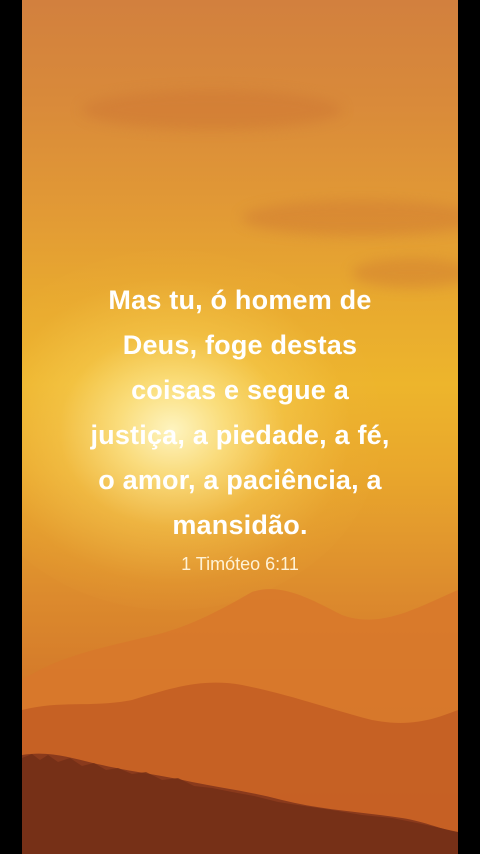  What do you see at coordinates (240, 564) in the screenshot?
I see `verse-reference: 1 Timóteo 6:11` at bounding box center [240, 564].